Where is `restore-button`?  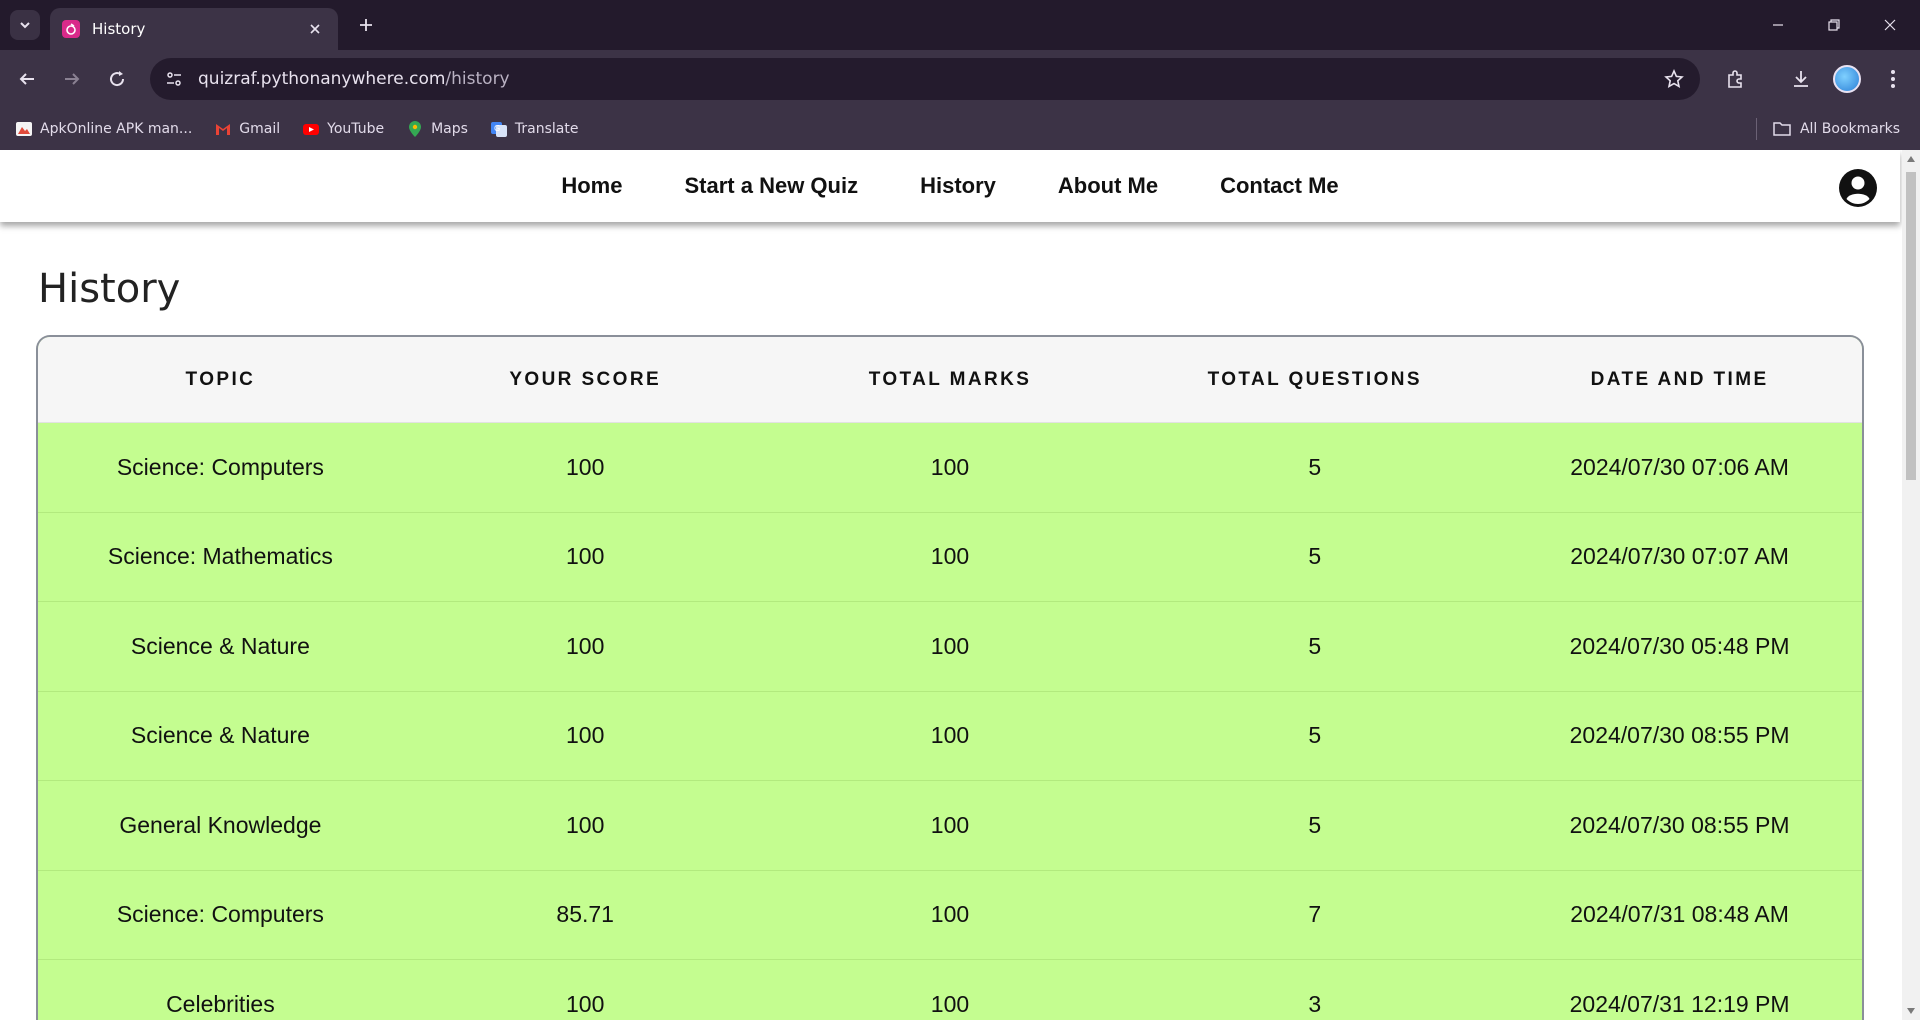
restore-button is located at coordinates (1834, 25).